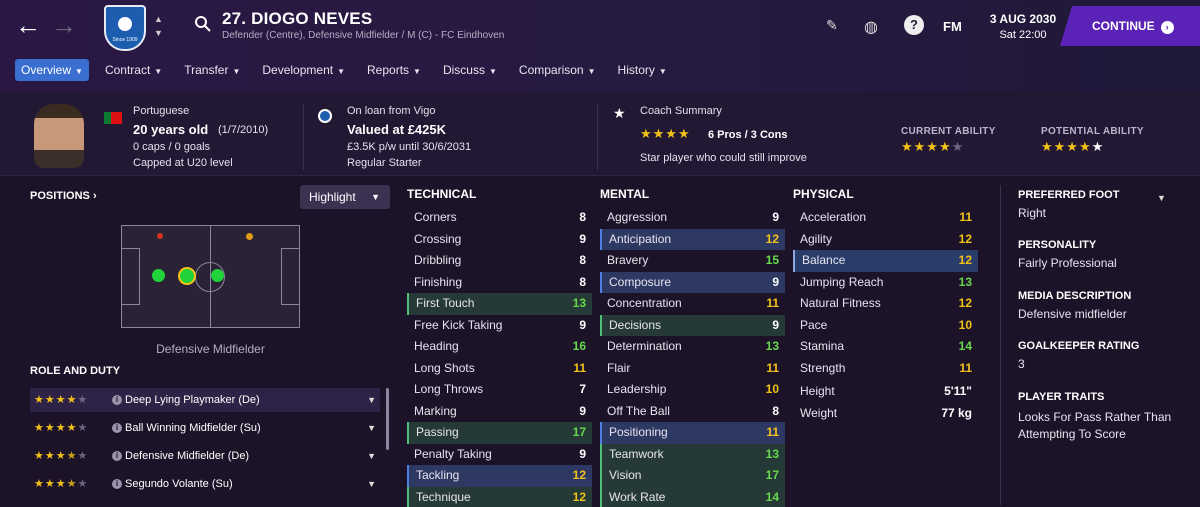  I want to click on tab-comparison: Comparison ▼, so click(557, 70).